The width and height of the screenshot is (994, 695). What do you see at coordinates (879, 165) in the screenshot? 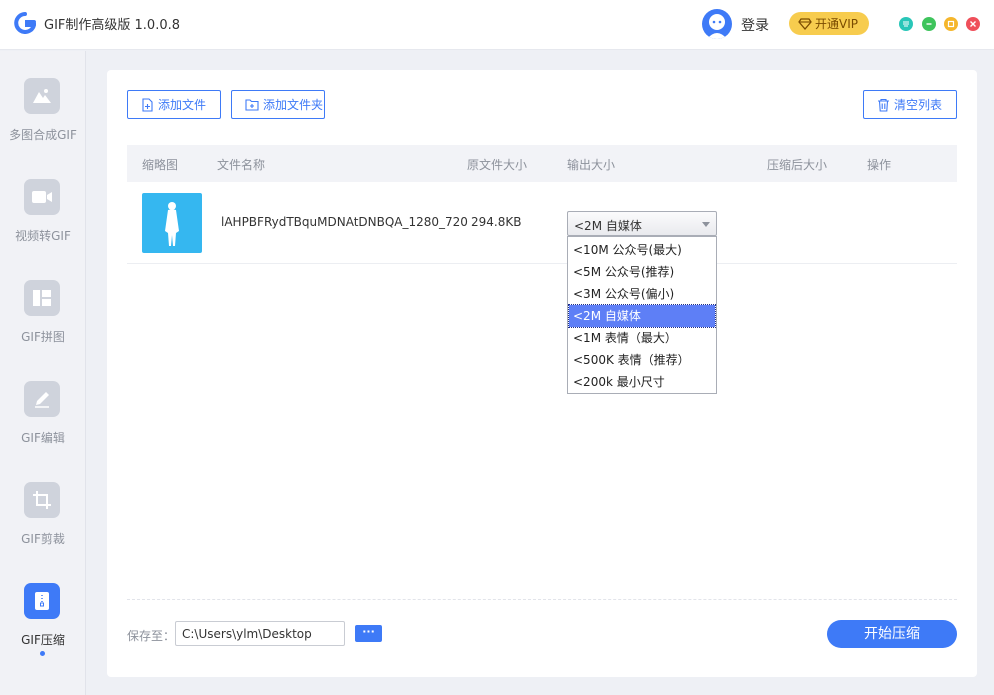
I see `col-actions: 操作` at bounding box center [879, 165].